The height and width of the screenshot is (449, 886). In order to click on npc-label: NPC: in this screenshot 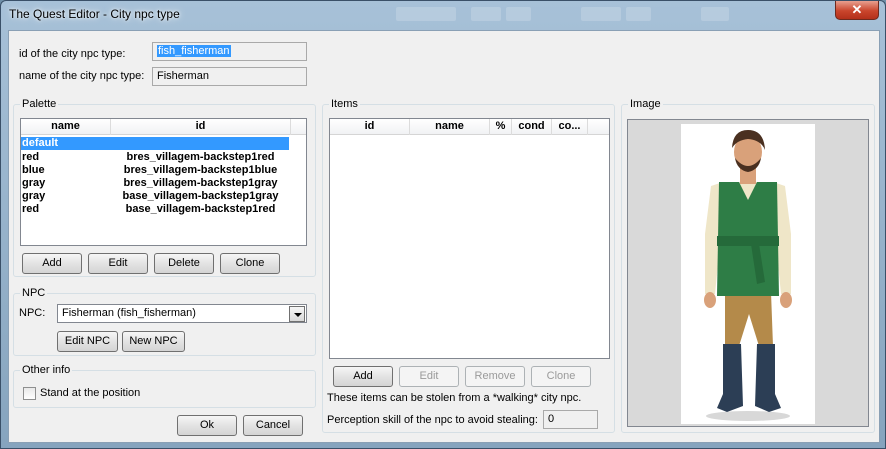, I will do `click(32, 313)`.